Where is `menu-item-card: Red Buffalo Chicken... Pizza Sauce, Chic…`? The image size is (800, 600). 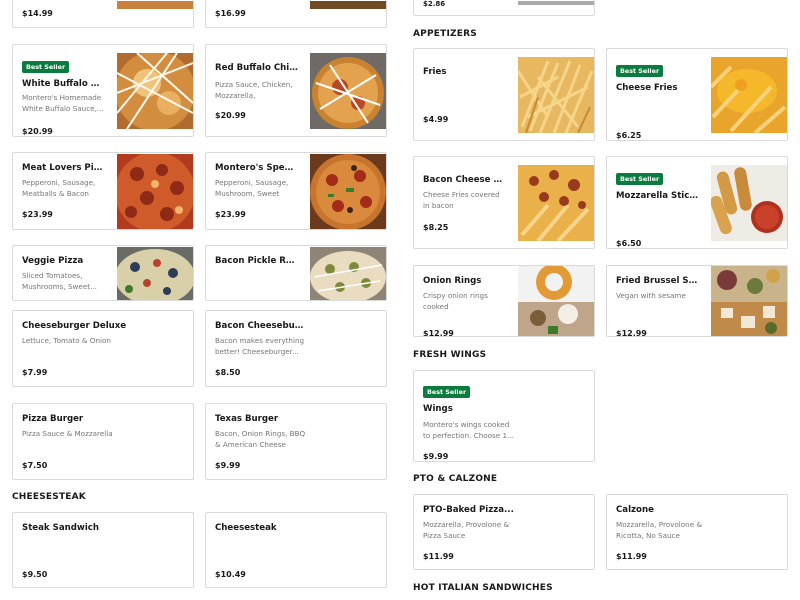
menu-item-card: Red Buffalo Chicken... Pizza Sauce, Chic… is located at coordinates (296, 90).